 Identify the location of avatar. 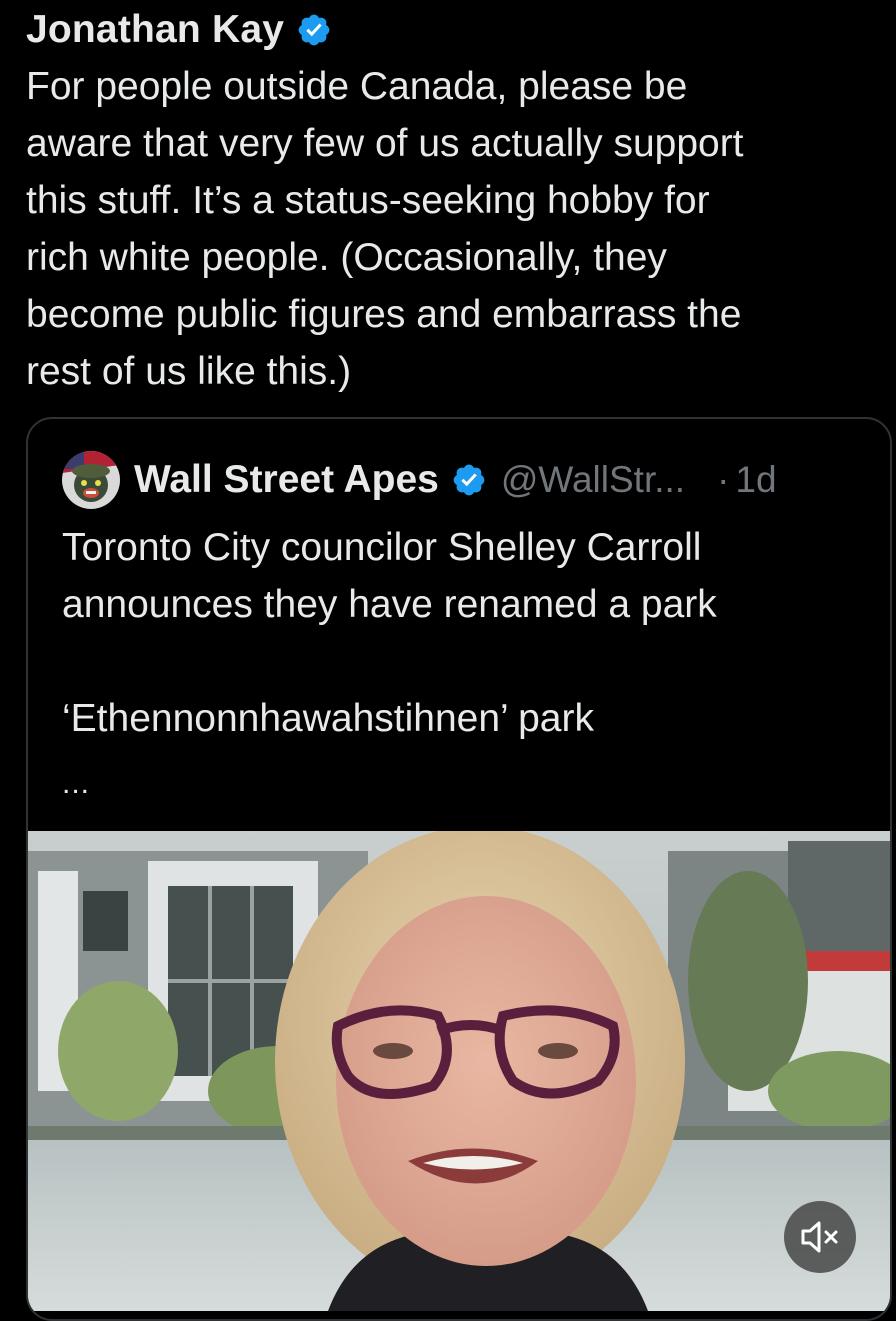
(91, 480).